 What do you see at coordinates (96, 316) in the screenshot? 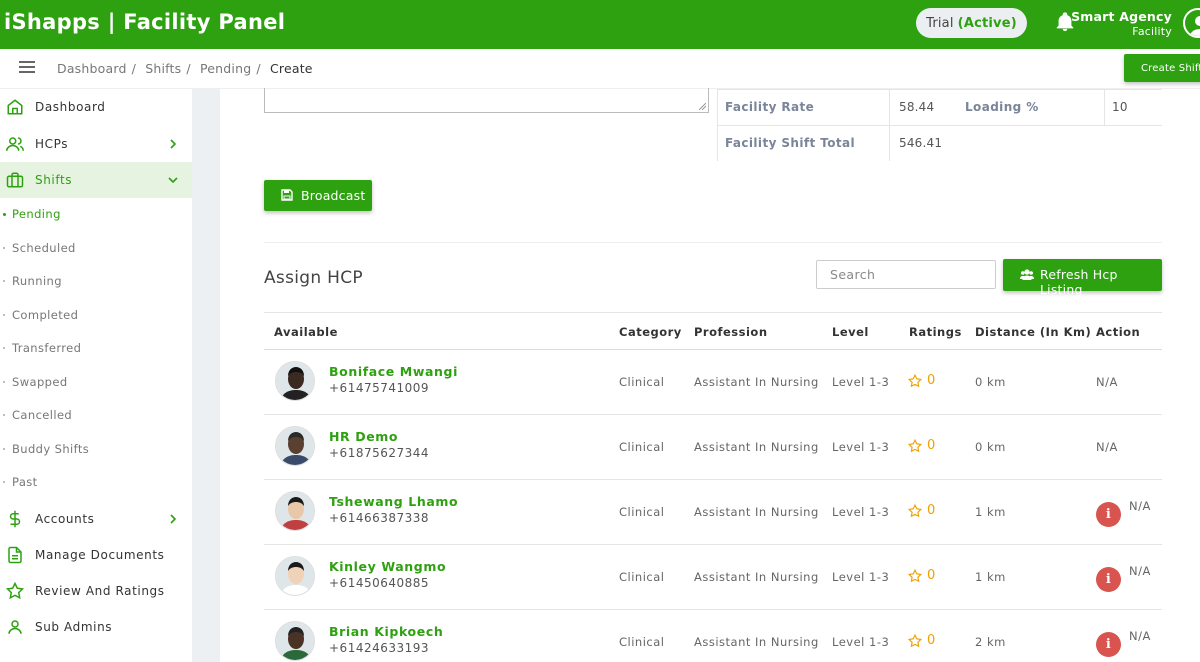
I see `sidebar-subitem-completed: Completed` at bounding box center [96, 316].